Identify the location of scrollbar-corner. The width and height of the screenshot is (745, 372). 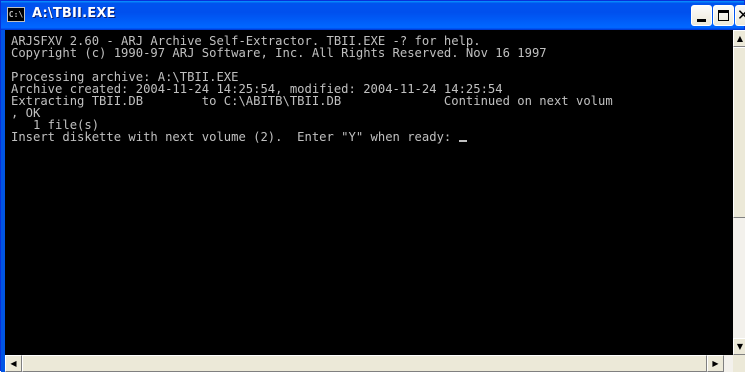
(739, 363).